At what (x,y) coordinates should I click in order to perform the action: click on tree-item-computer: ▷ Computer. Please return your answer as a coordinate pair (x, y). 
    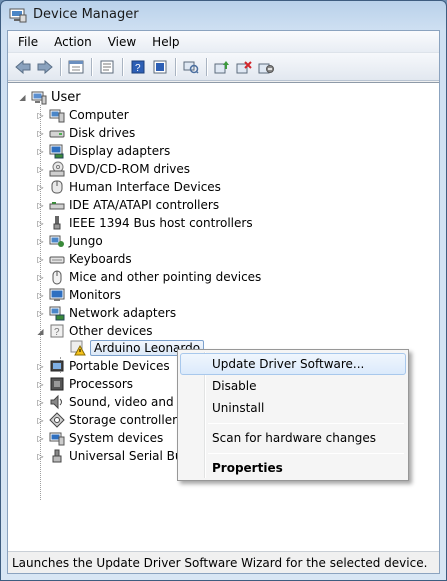
    Looking at the image, I should click on (82, 115).